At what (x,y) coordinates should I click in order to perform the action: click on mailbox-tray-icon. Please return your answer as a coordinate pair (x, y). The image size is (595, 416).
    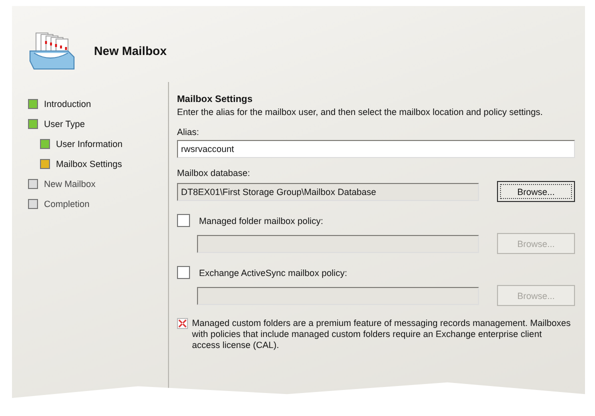
    Looking at the image, I should click on (52, 51).